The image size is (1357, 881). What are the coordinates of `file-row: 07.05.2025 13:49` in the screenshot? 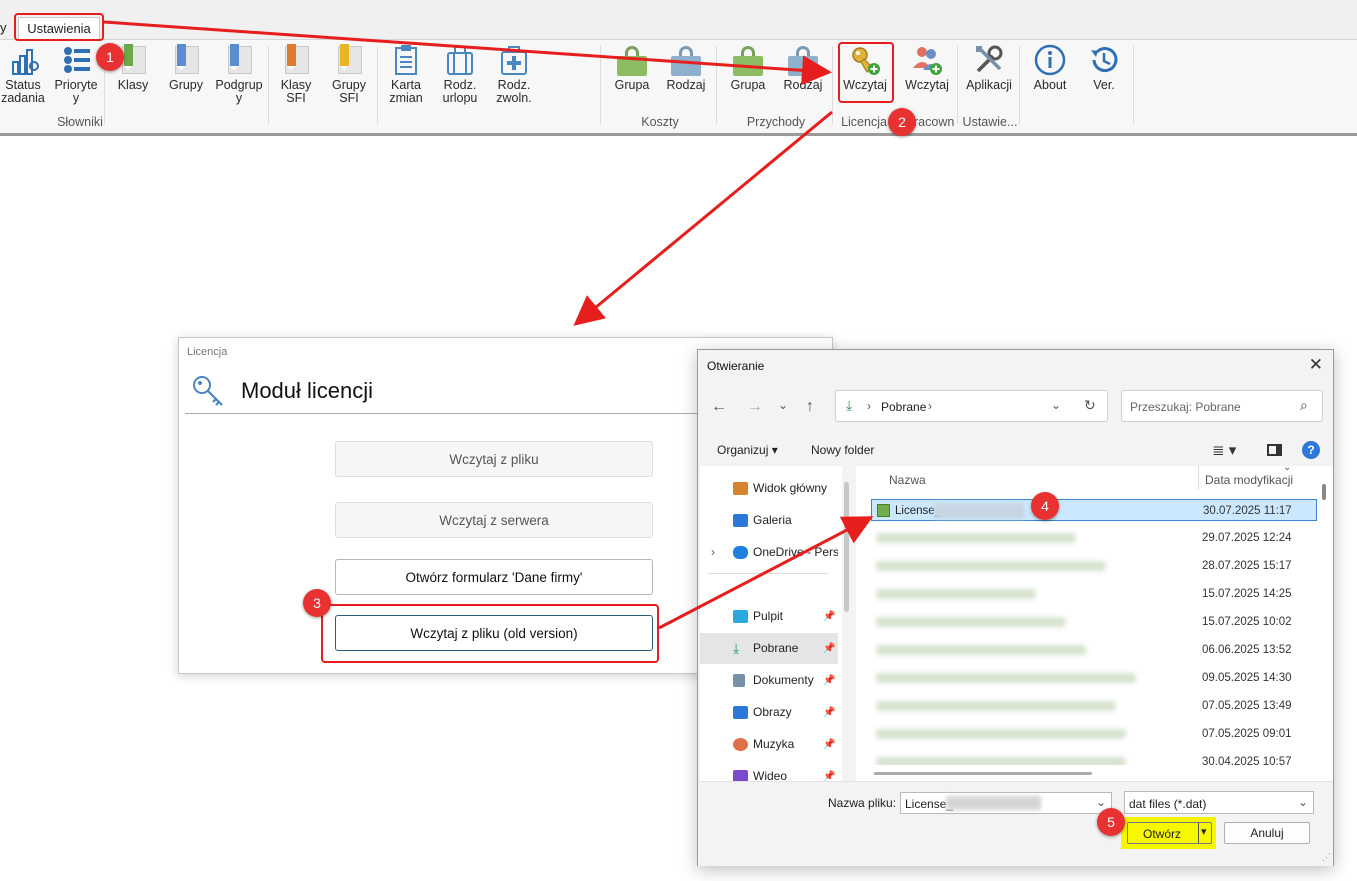 It's located at (1094, 706).